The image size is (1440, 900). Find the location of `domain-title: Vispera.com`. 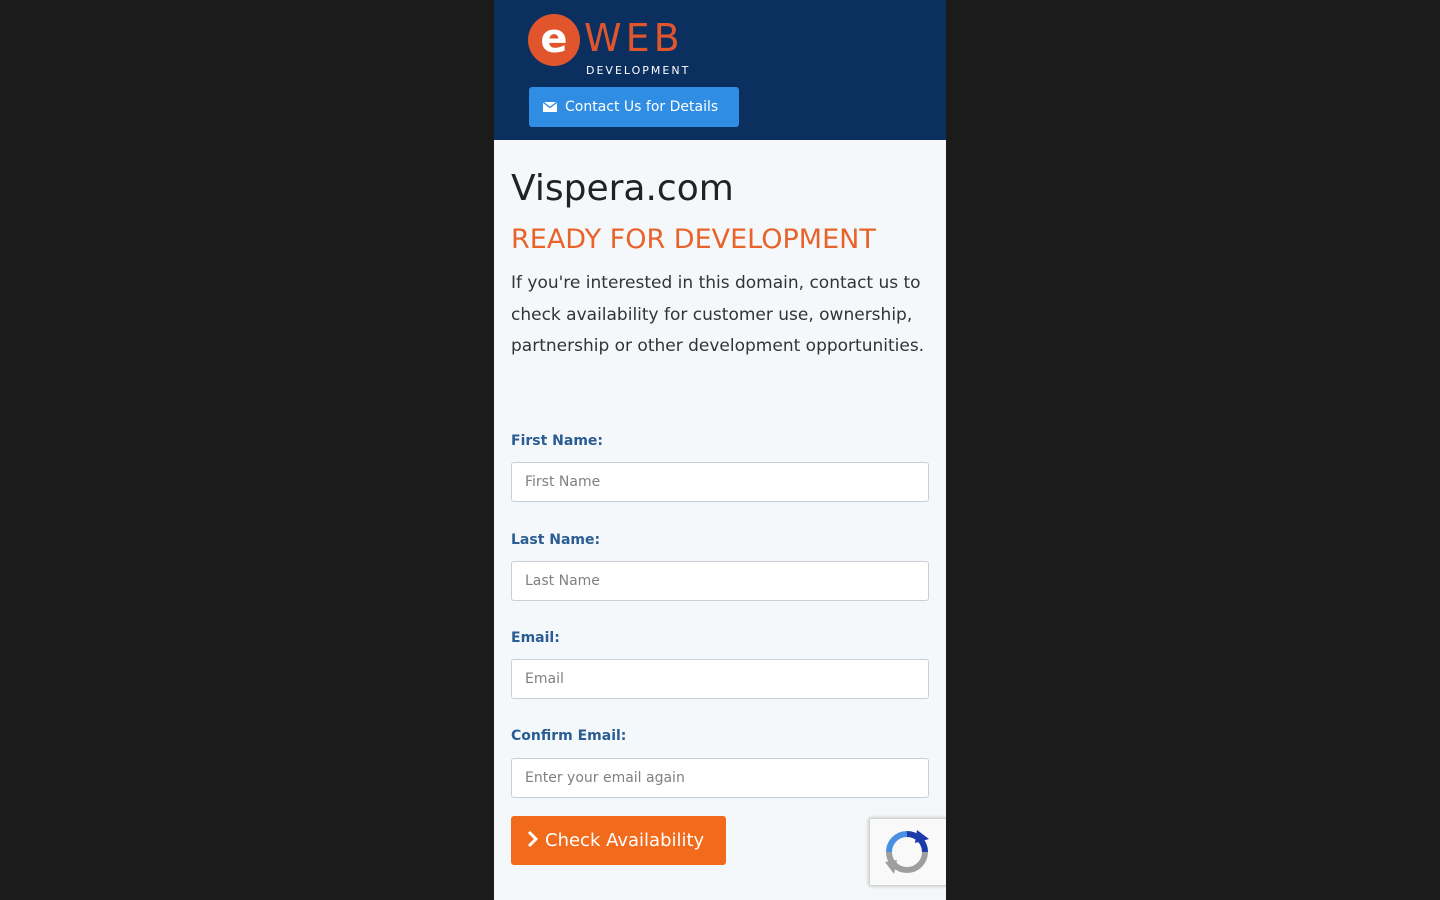

domain-title: Vispera.com is located at coordinates (622, 188).